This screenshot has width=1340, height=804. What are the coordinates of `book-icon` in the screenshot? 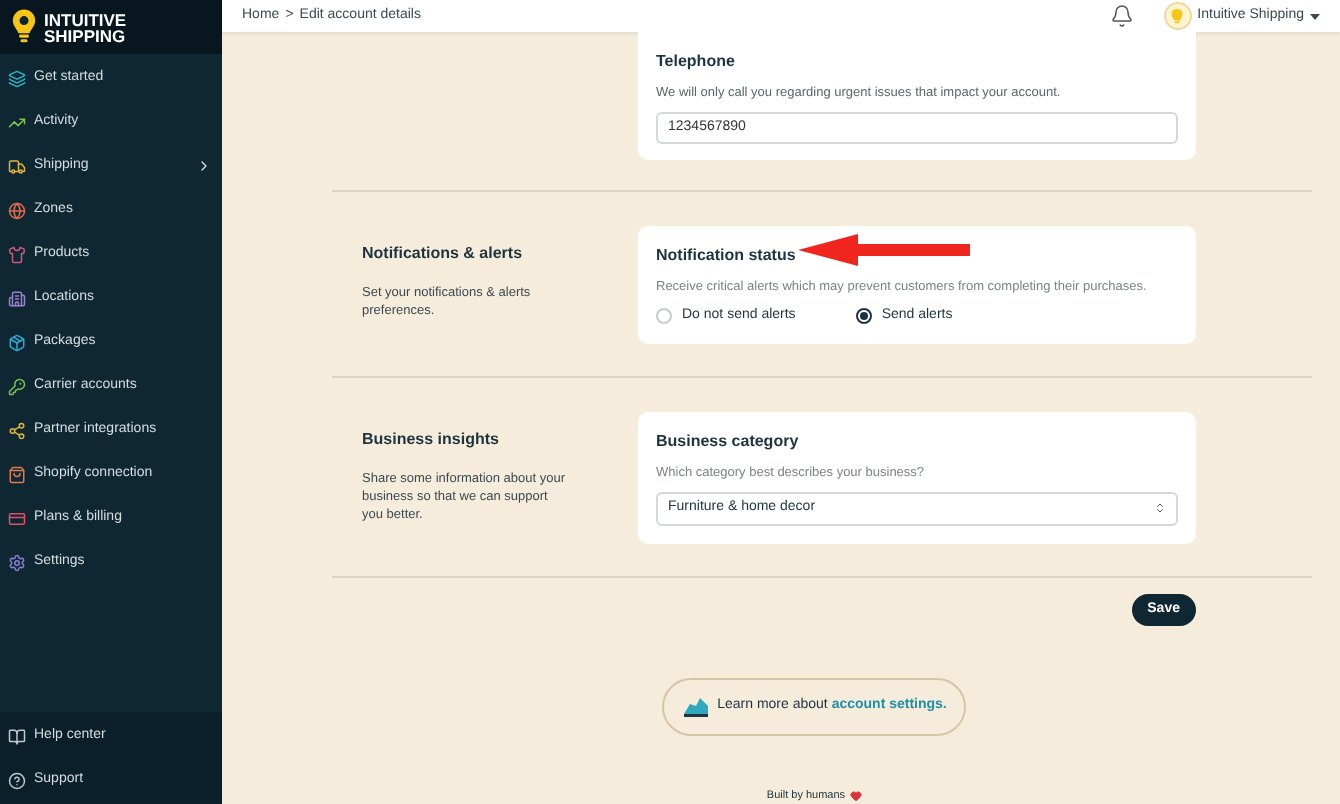 It's located at (17, 736).